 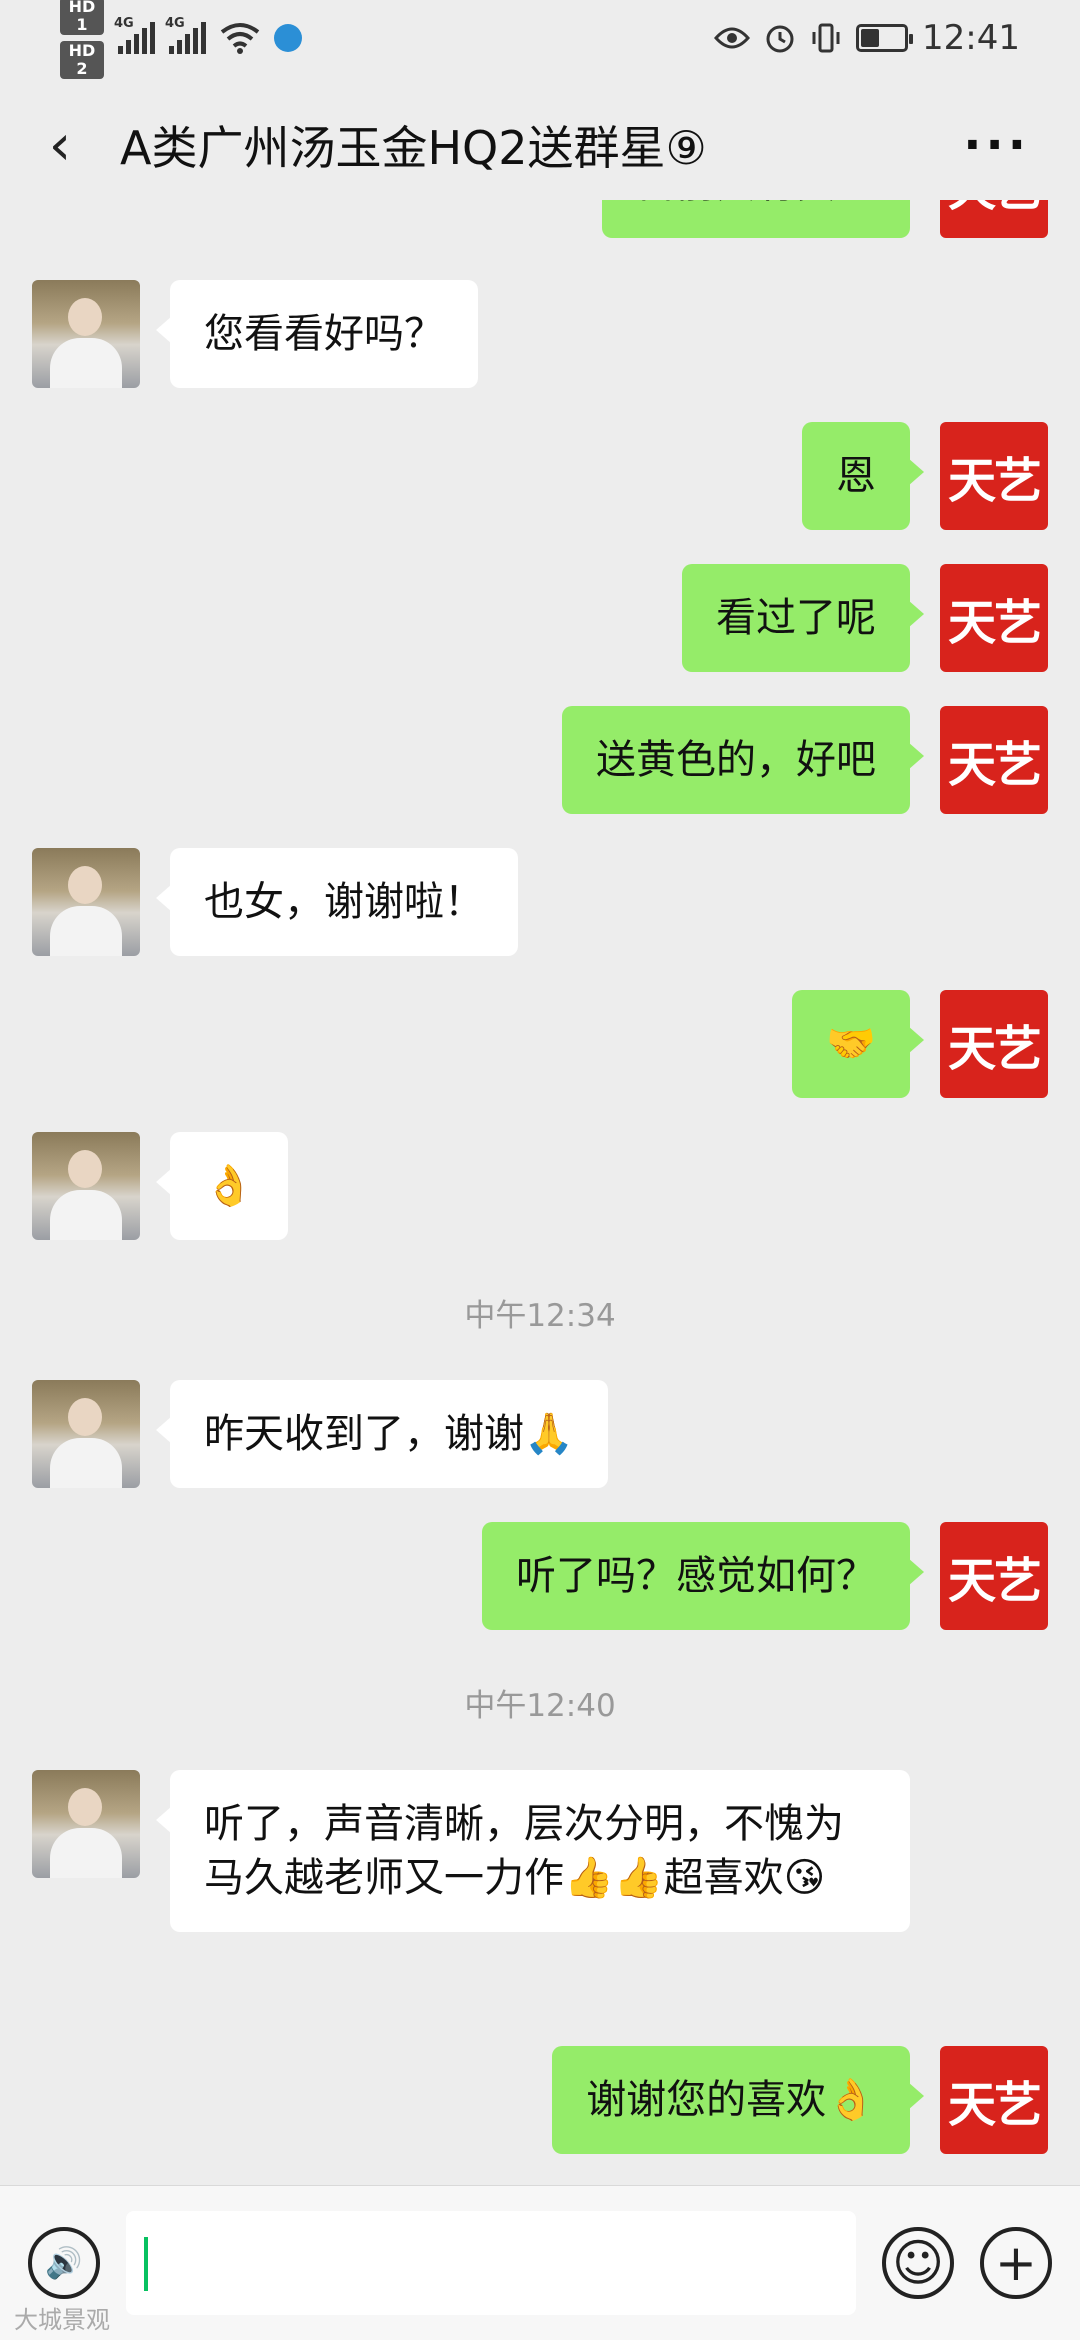 What do you see at coordinates (222, 1186) in the screenshot?
I see `message-bubble-contact: 👌` at bounding box center [222, 1186].